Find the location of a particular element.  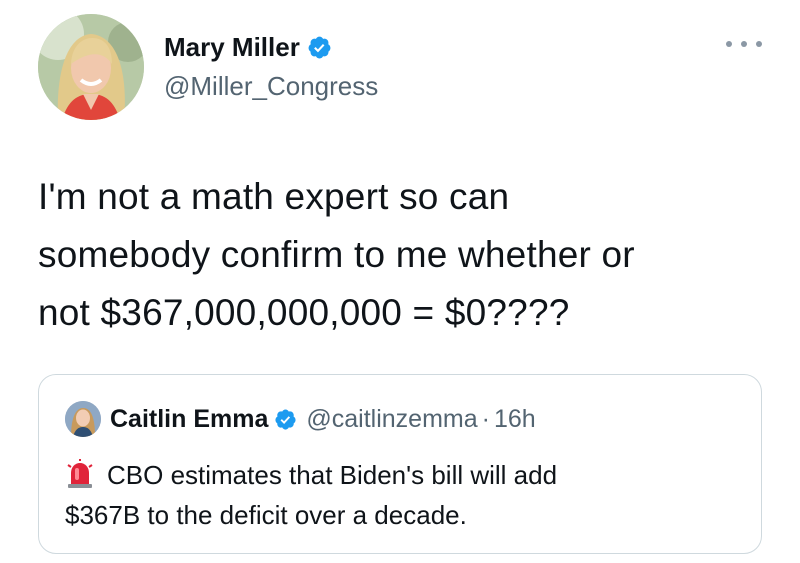

quoted-author-handle: @caitlinzemma is located at coordinates (392, 418).